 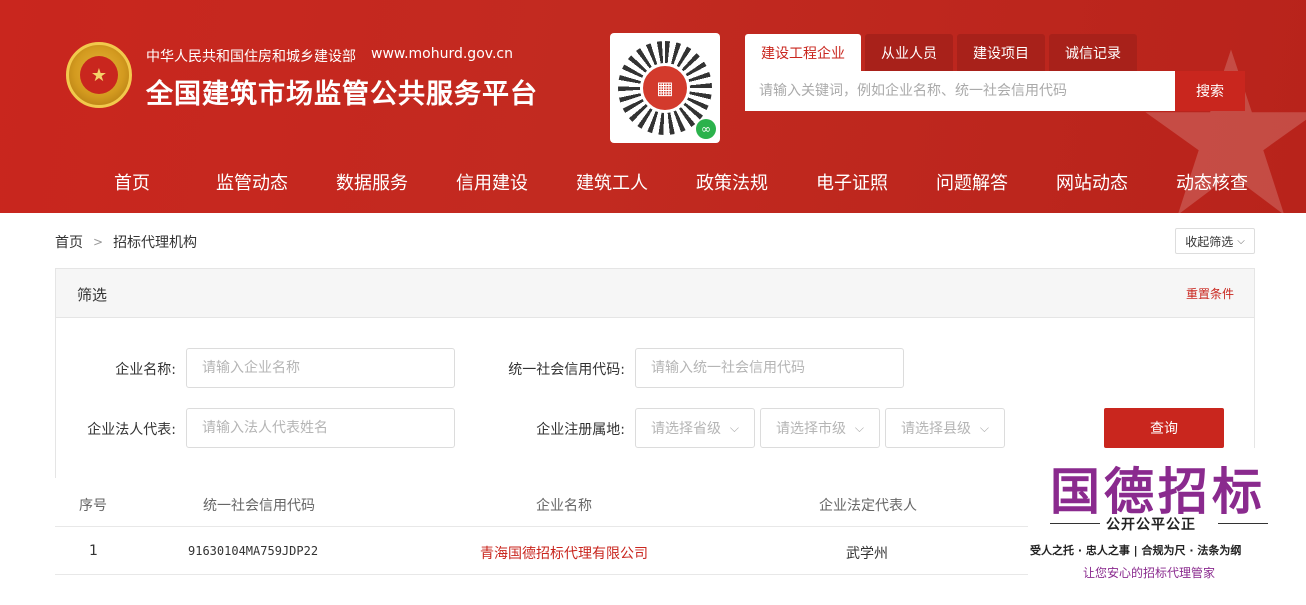 What do you see at coordinates (131, 430) in the screenshot?
I see `legal-rep-label: 企业法人代表:` at bounding box center [131, 430].